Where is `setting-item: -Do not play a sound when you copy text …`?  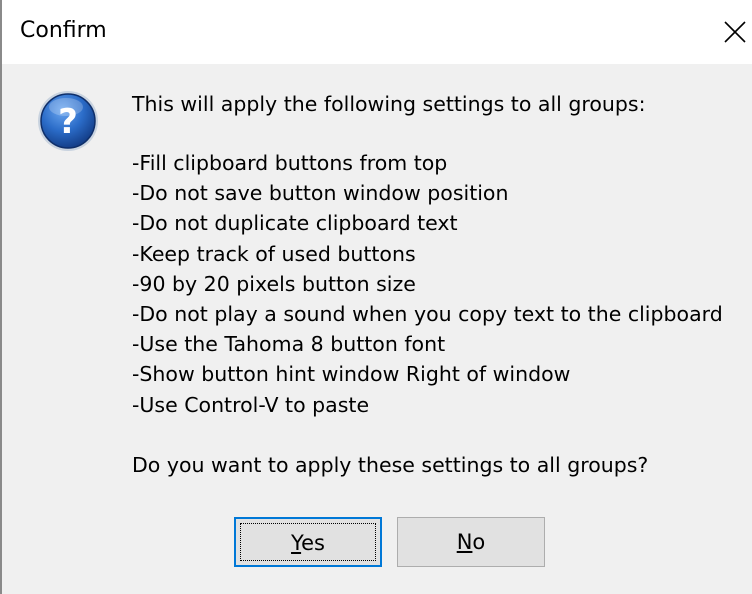
setting-item: -Do not play a sound when you copy text … is located at coordinates (427, 313).